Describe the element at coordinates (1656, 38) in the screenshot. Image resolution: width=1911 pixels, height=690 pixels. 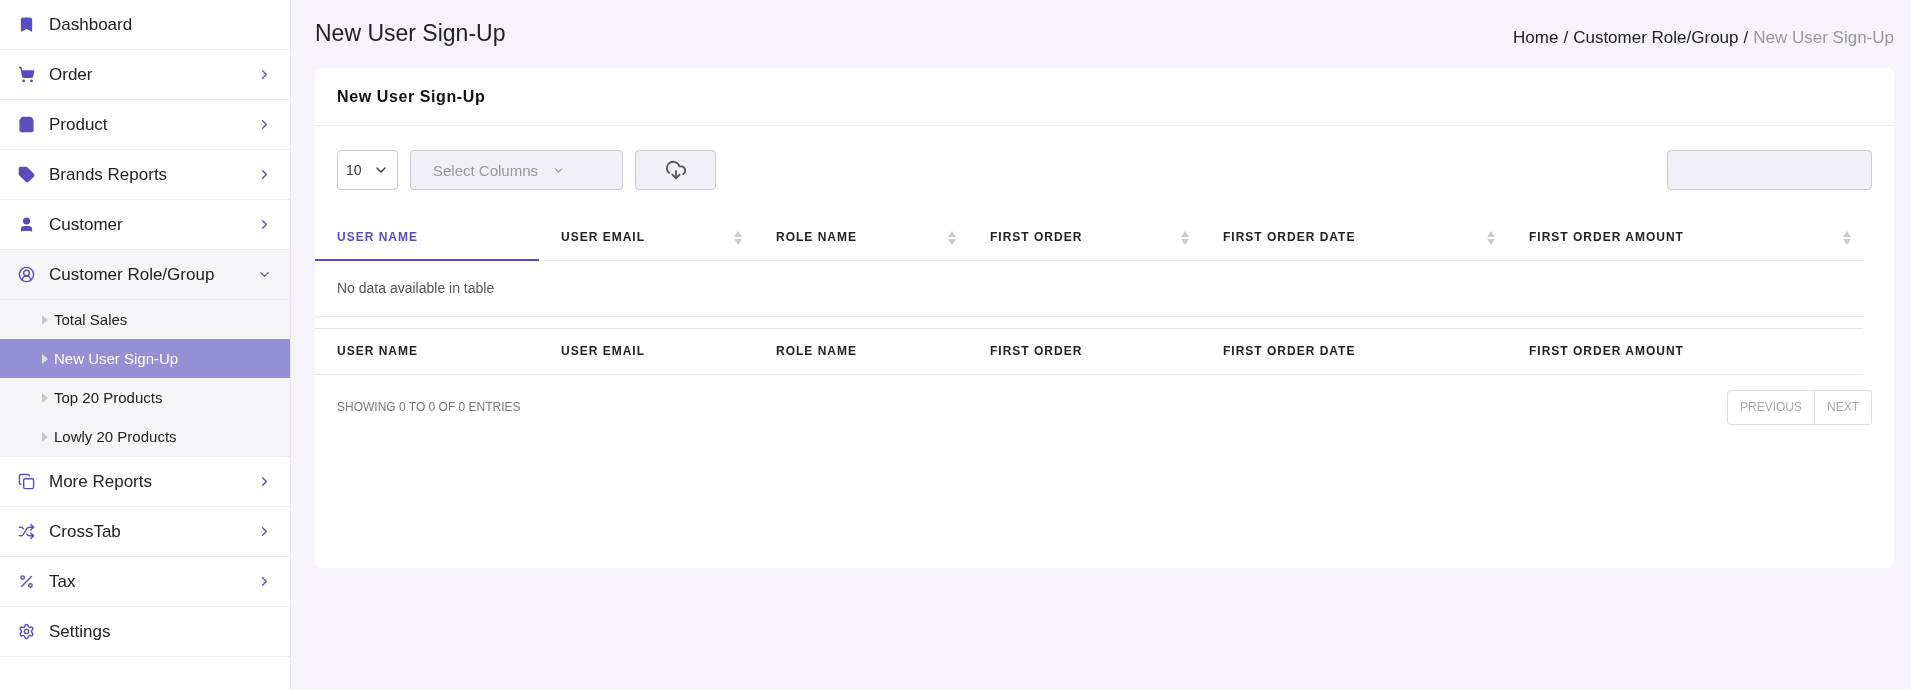
I see `breadcrumb-link: Customer Role/Group` at that location.